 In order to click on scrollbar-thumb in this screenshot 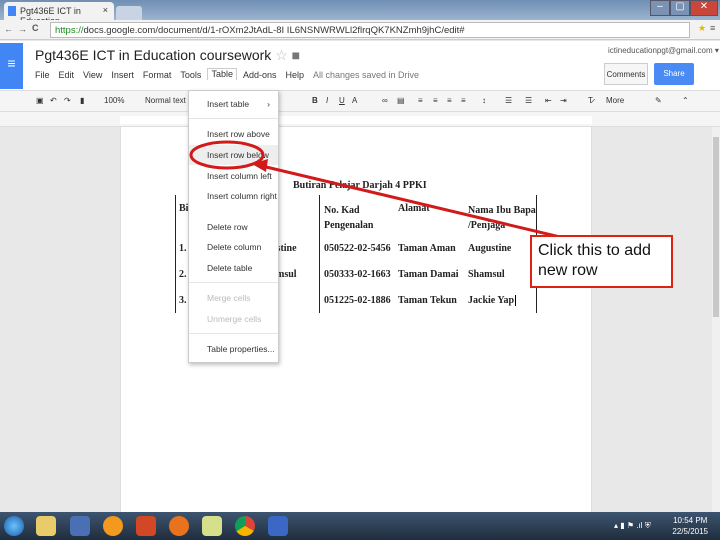, I will do `click(716, 227)`.